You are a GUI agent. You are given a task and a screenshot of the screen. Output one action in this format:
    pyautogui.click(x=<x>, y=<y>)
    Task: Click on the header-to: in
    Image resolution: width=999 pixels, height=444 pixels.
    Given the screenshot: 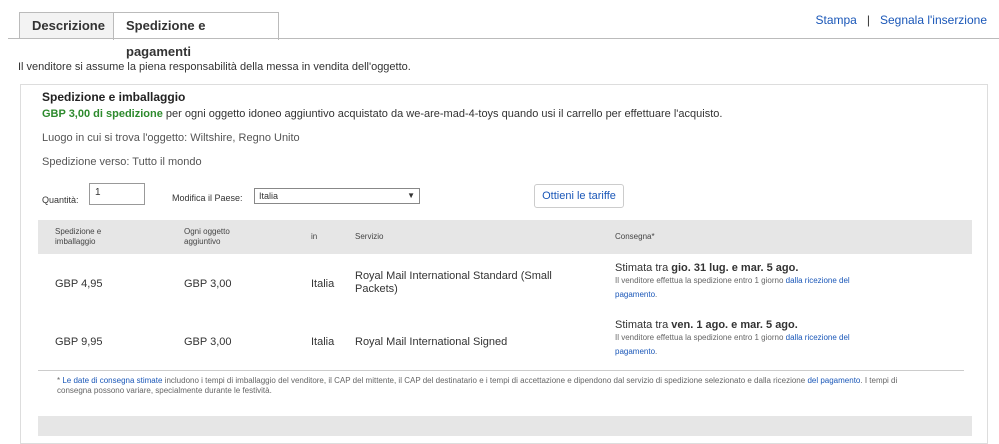 What is the action you would take?
    pyautogui.click(x=314, y=236)
    